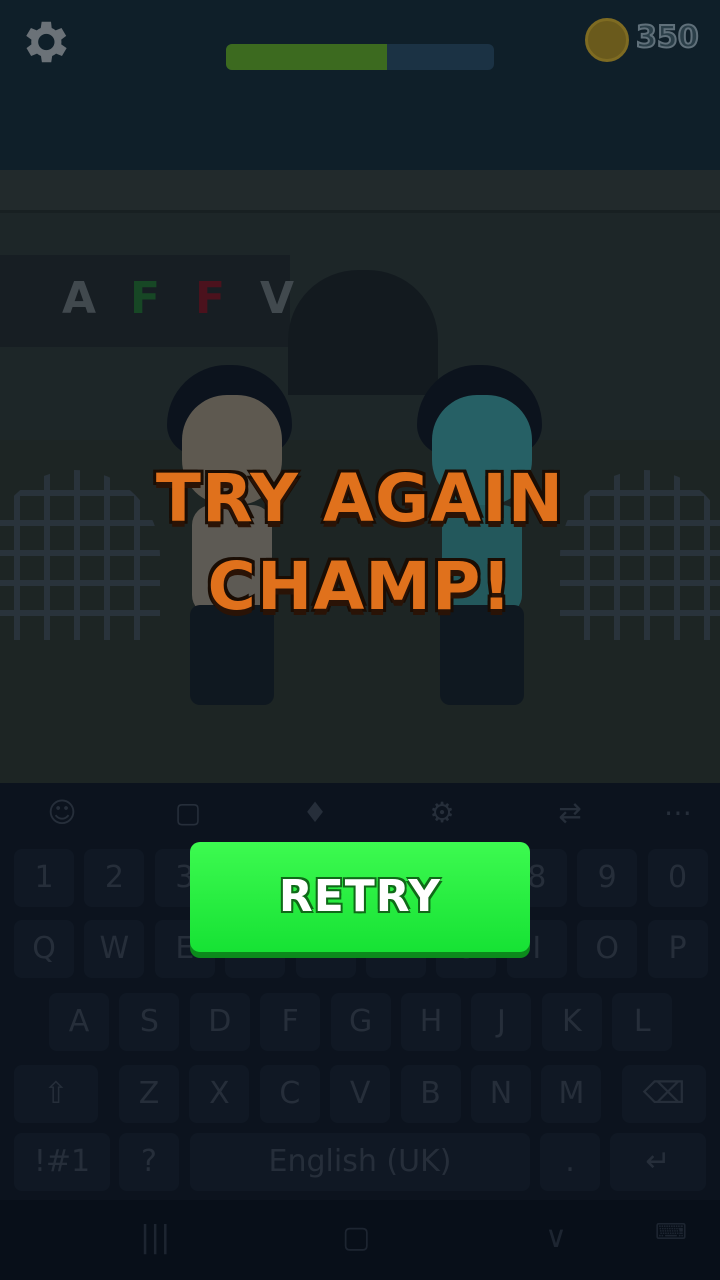 The image size is (720, 1280). I want to click on result-message-line1: TRY AGAIN, so click(360, 498).